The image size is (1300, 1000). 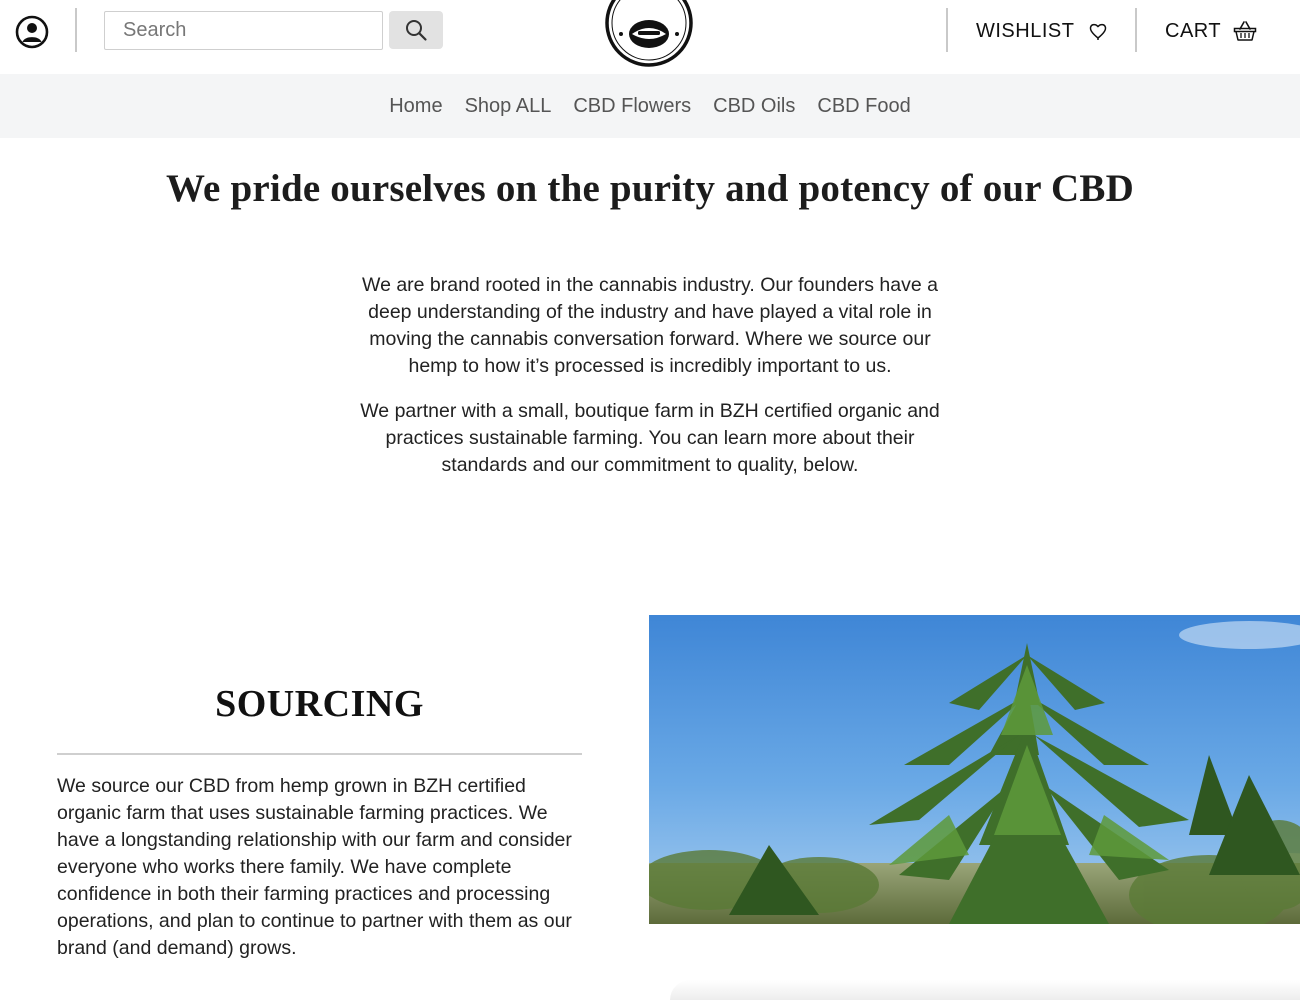 What do you see at coordinates (243, 30) in the screenshot?
I see `search-input` at bounding box center [243, 30].